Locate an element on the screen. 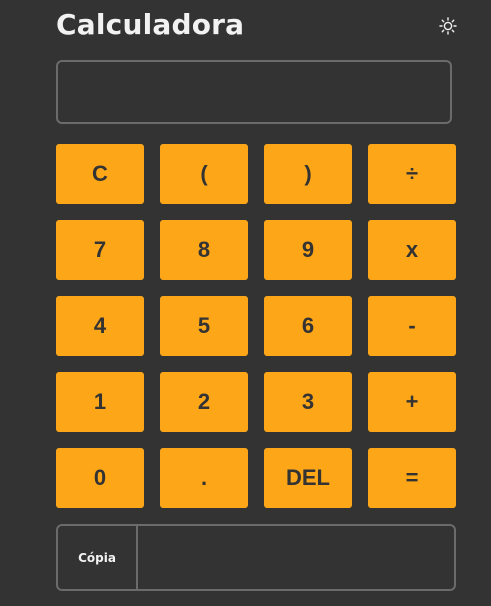 The width and height of the screenshot is (491, 606). calculator-display is located at coordinates (254, 92).